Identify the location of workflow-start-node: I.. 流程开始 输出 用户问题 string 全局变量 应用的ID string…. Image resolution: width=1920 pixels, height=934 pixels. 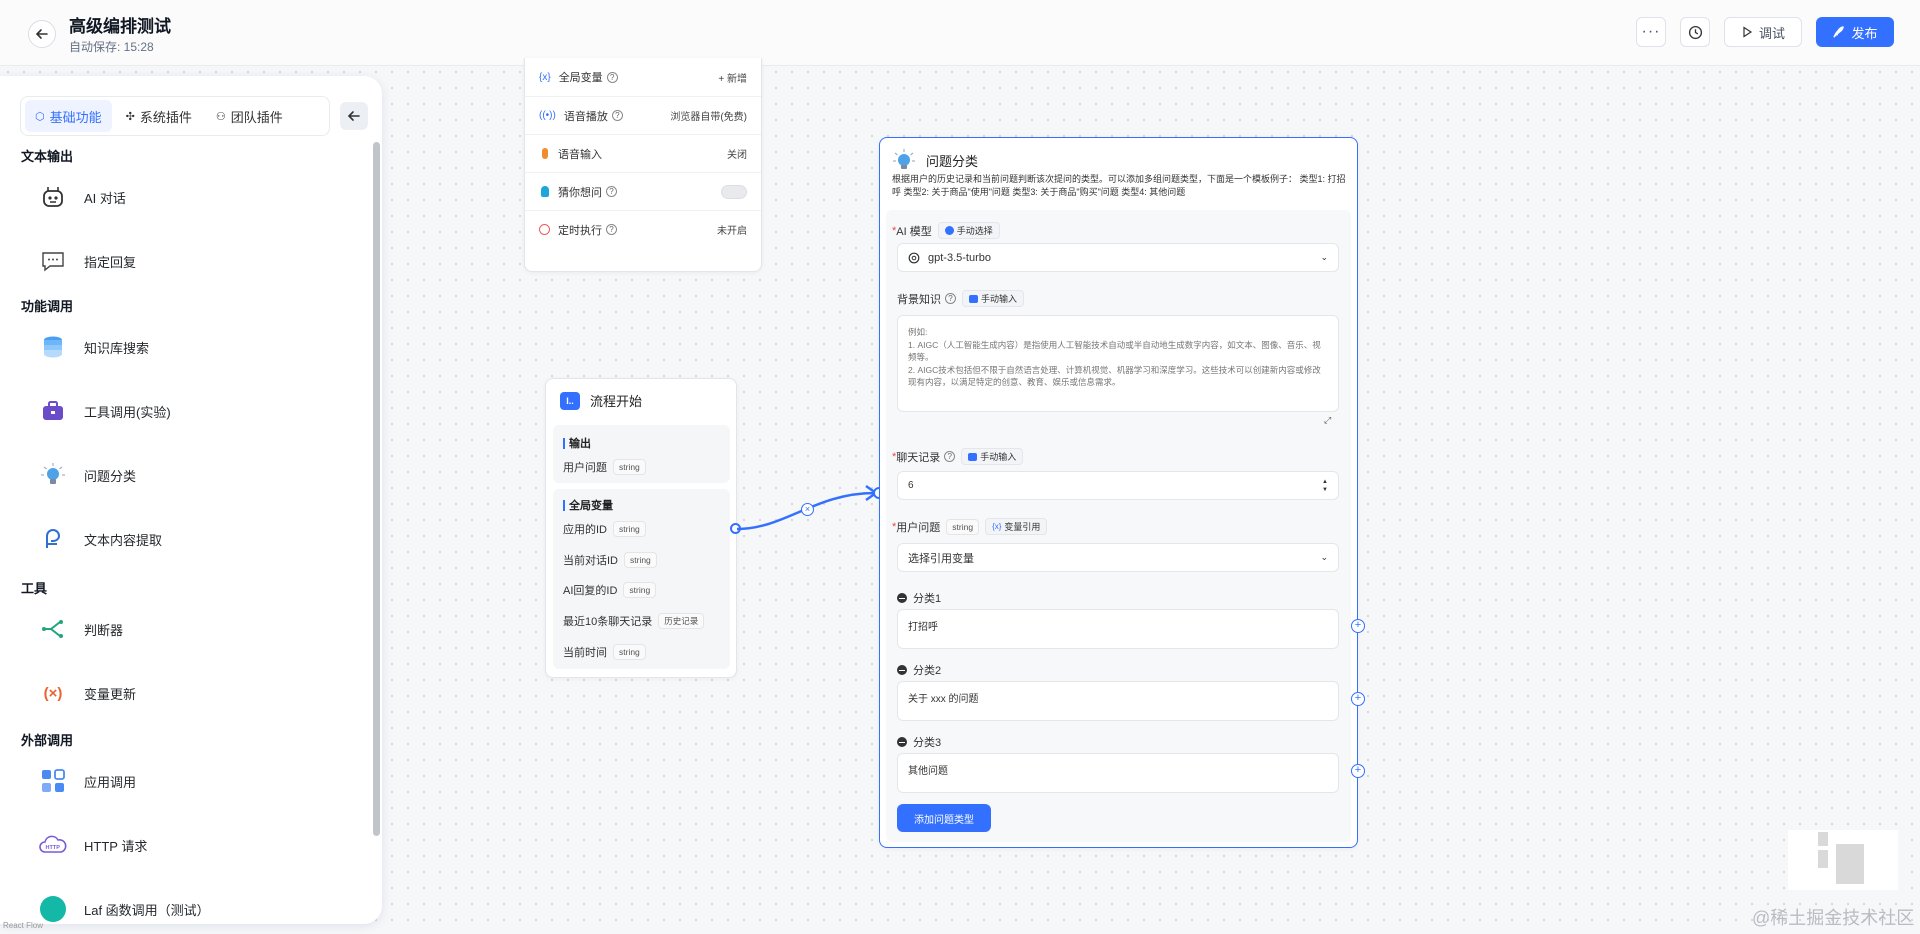
(641, 528).